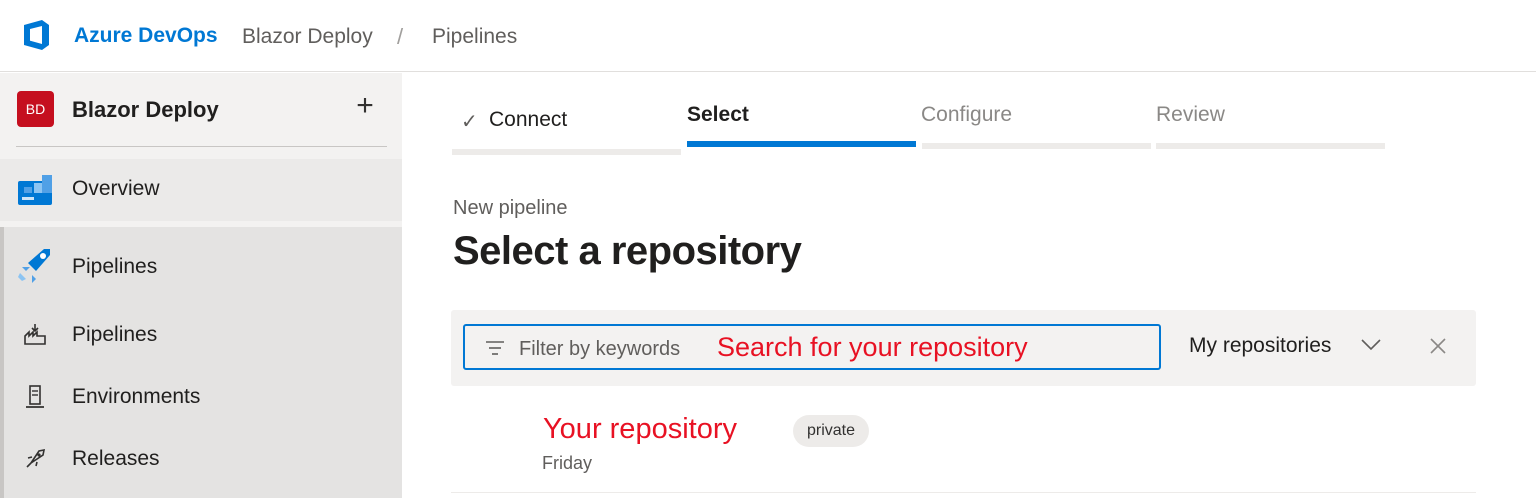  I want to click on sidebar-item-label: Overview, so click(116, 188).